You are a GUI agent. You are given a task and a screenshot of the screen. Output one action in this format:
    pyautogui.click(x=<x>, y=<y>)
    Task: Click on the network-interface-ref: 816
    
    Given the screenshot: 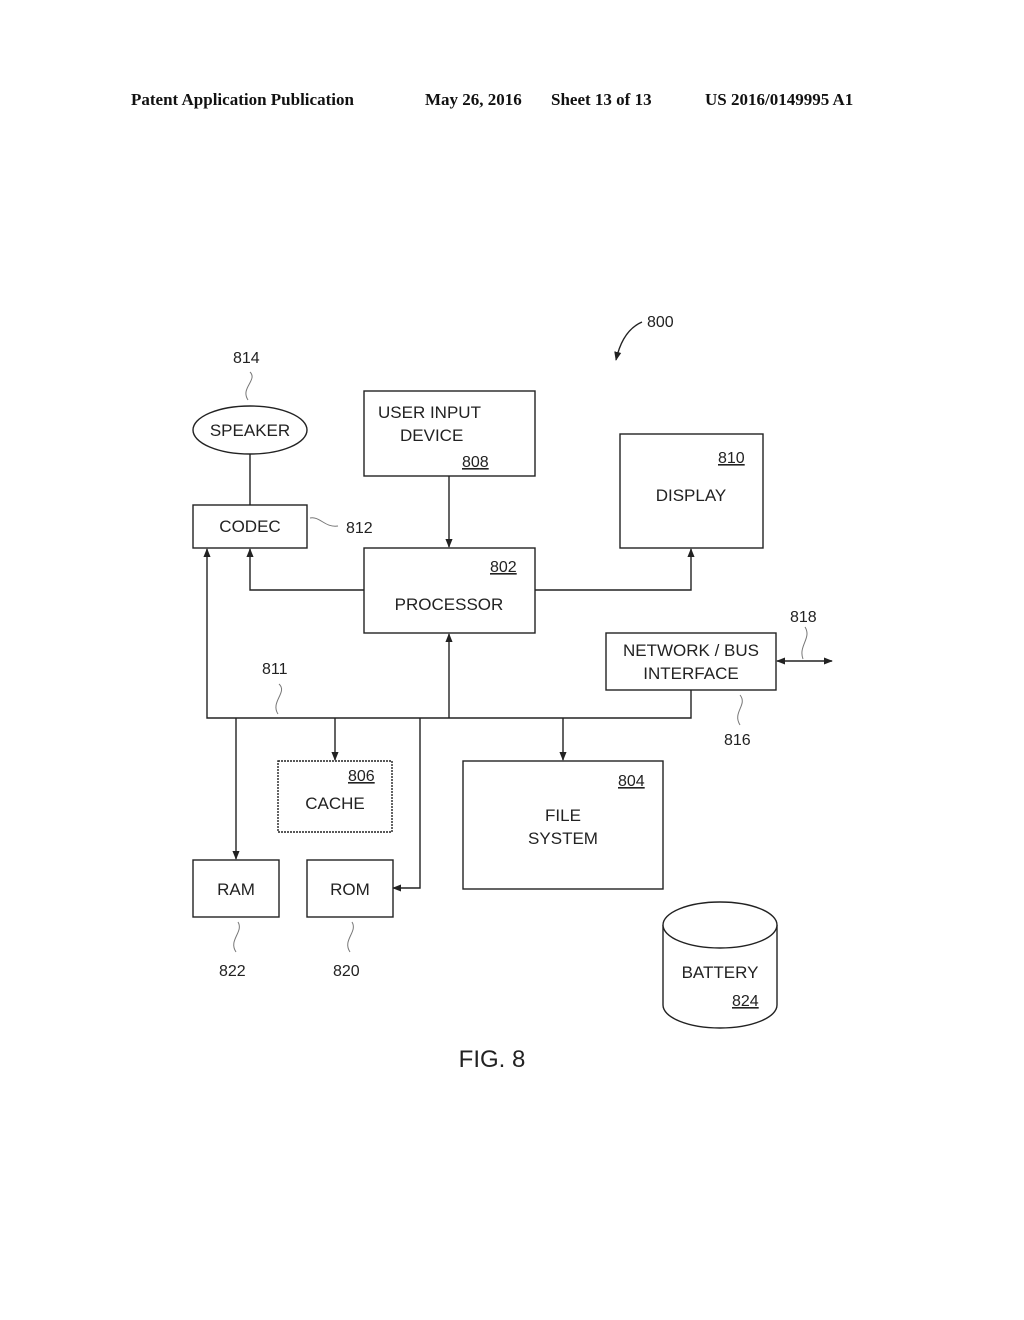 What is the action you would take?
    pyautogui.click(x=737, y=740)
    